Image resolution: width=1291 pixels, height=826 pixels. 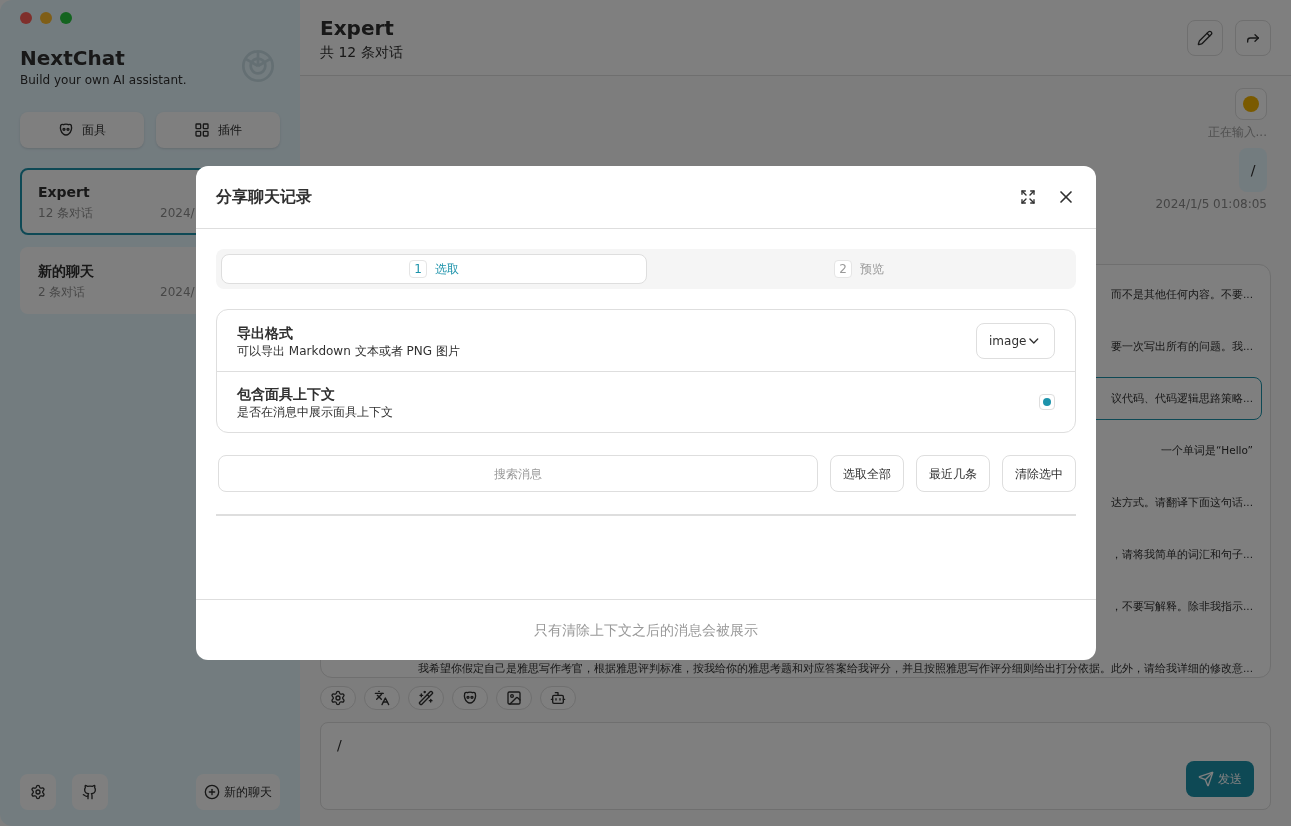 What do you see at coordinates (843, 269) in the screenshot?
I see `step-number: 2` at bounding box center [843, 269].